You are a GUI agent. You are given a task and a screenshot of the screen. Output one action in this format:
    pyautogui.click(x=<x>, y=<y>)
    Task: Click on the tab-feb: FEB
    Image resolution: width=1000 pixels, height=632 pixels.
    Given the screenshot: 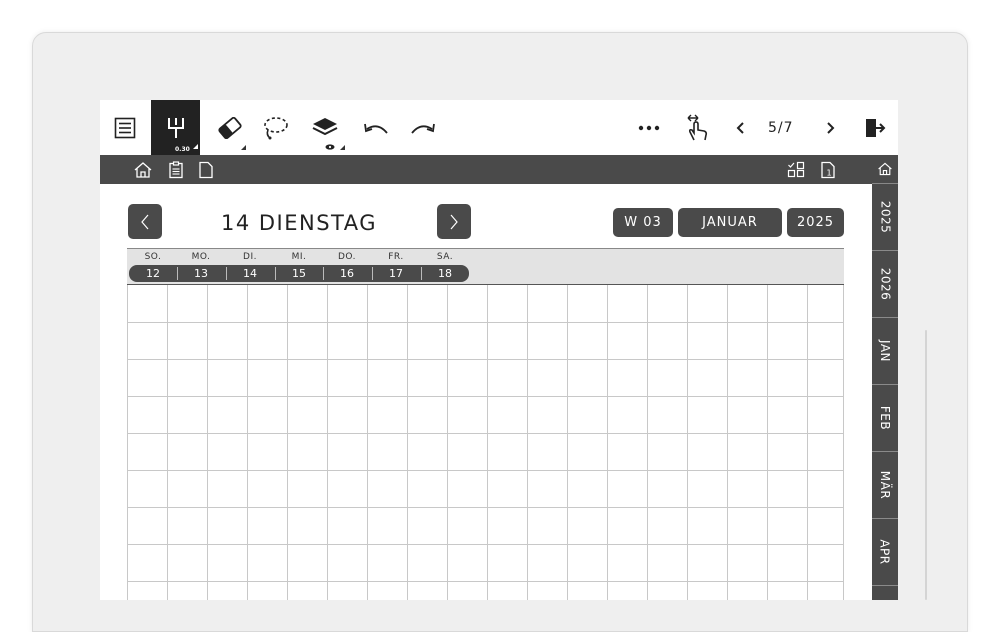 What is the action you would take?
    pyautogui.click(x=885, y=418)
    